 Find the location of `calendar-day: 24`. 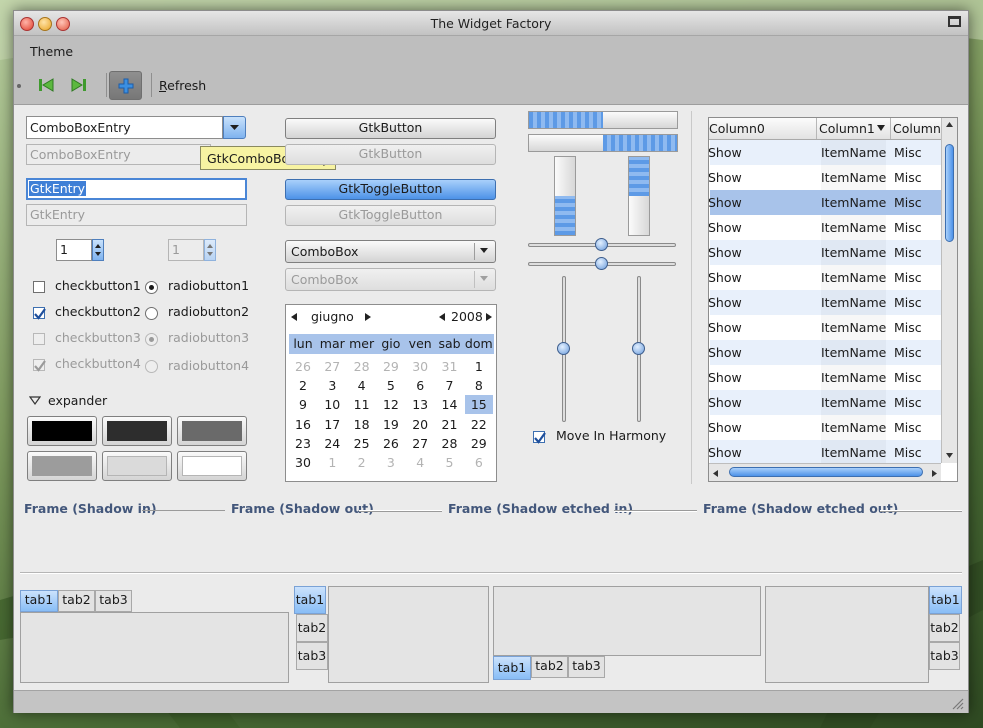

calendar-day: 24 is located at coordinates (332, 443).